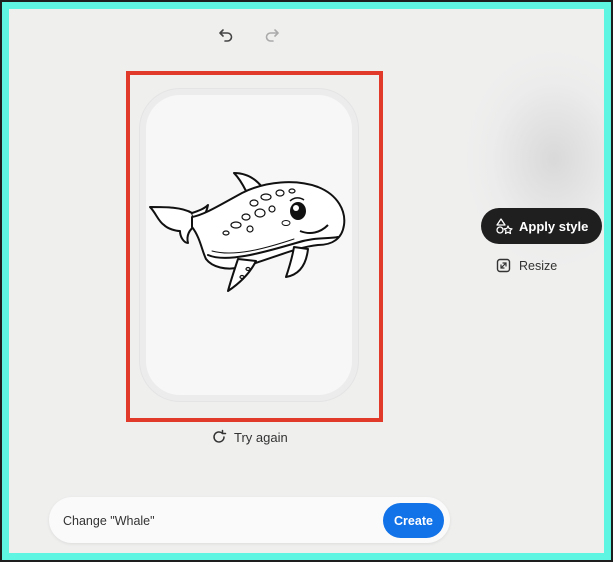 The image size is (613, 562). I want to click on refresh-icon, so click(220, 436).